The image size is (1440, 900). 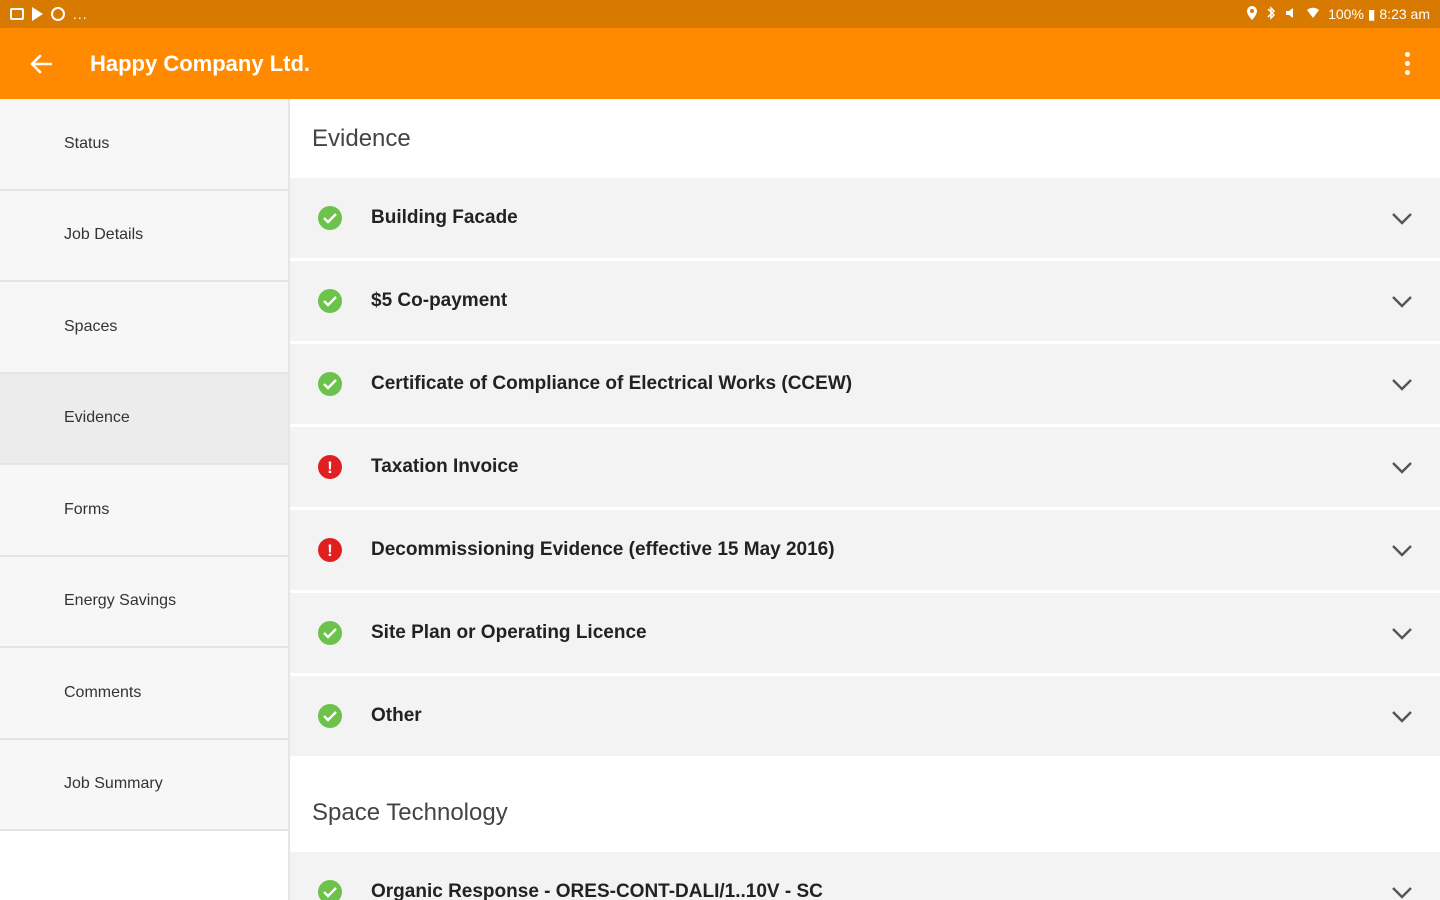 I want to click on location-icon, so click(x=1252, y=14).